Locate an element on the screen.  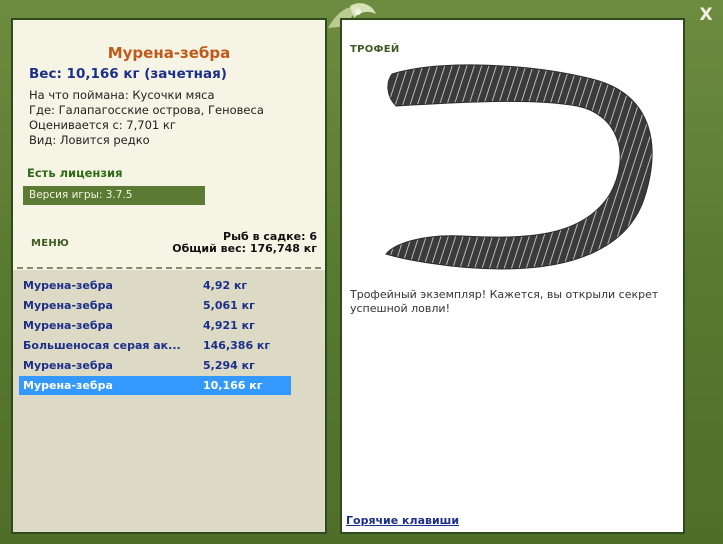
catch-row: Мурена-зебра 5,294 кг is located at coordinates (155, 365).